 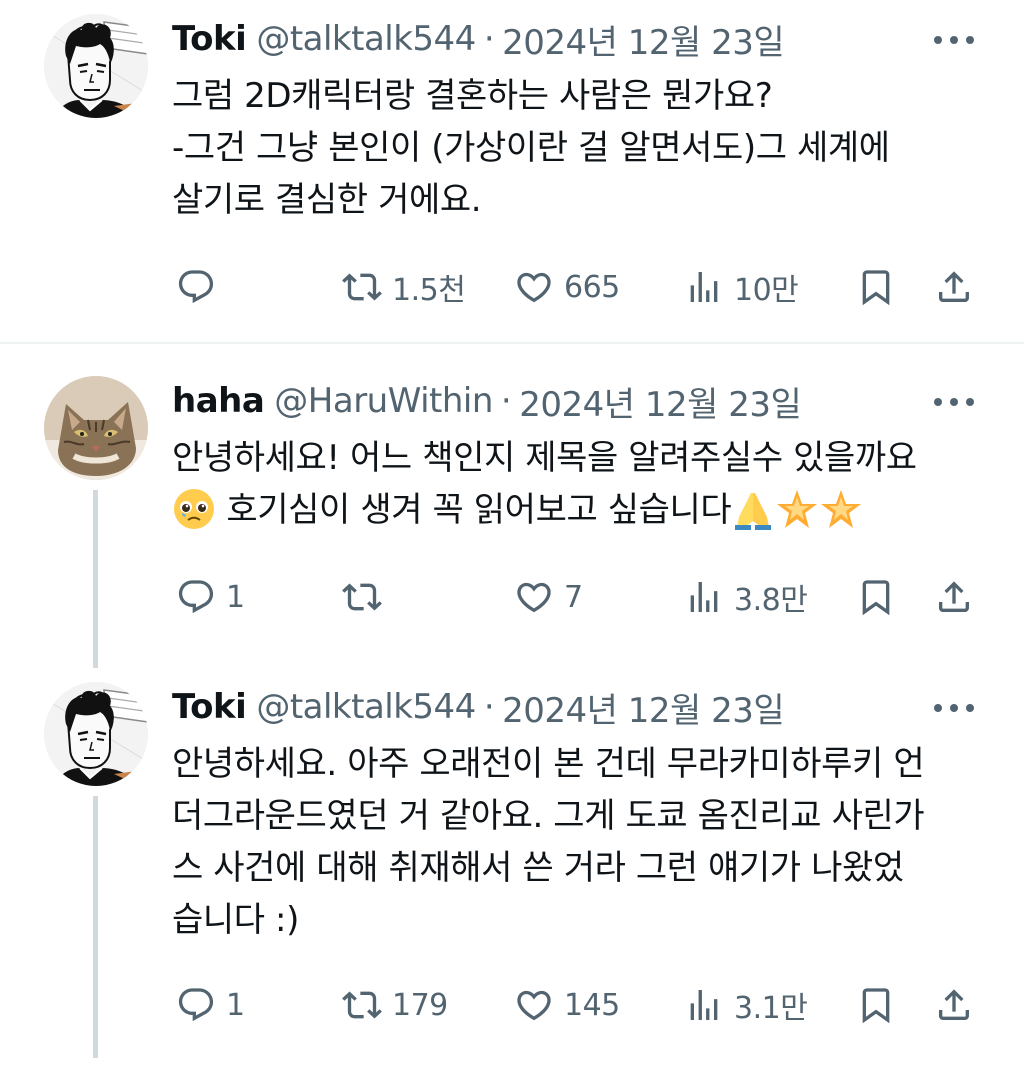 What do you see at coordinates (512, 597) in the screenshot?
I see `tweet-actions: 1 7 3.8만` at bounding box center [512, 597].